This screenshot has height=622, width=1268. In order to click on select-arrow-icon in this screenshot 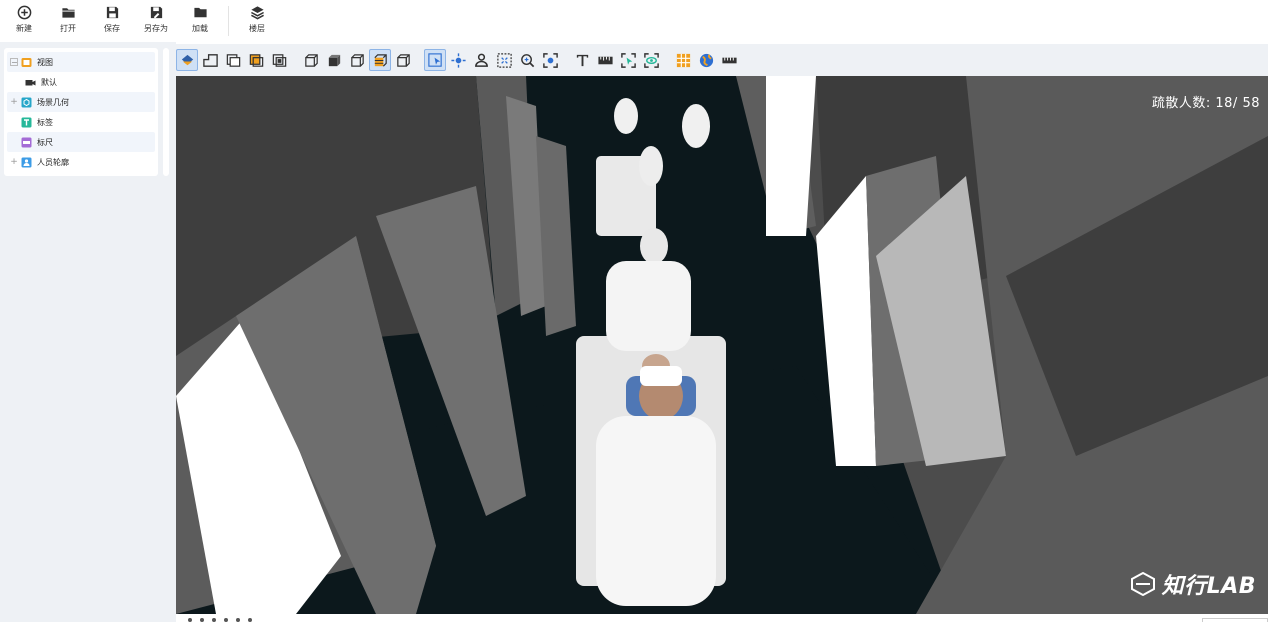, I will do `click(434, 59)`.